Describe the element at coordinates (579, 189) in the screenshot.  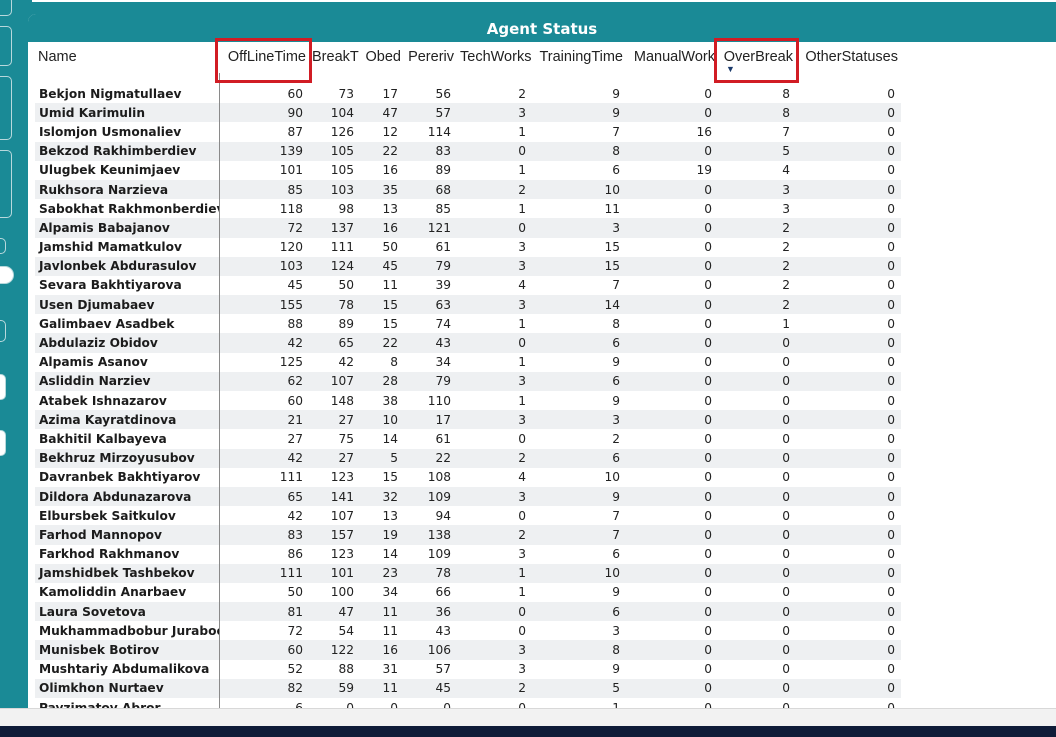
I see `cell-trainingtime: 10` at that location.